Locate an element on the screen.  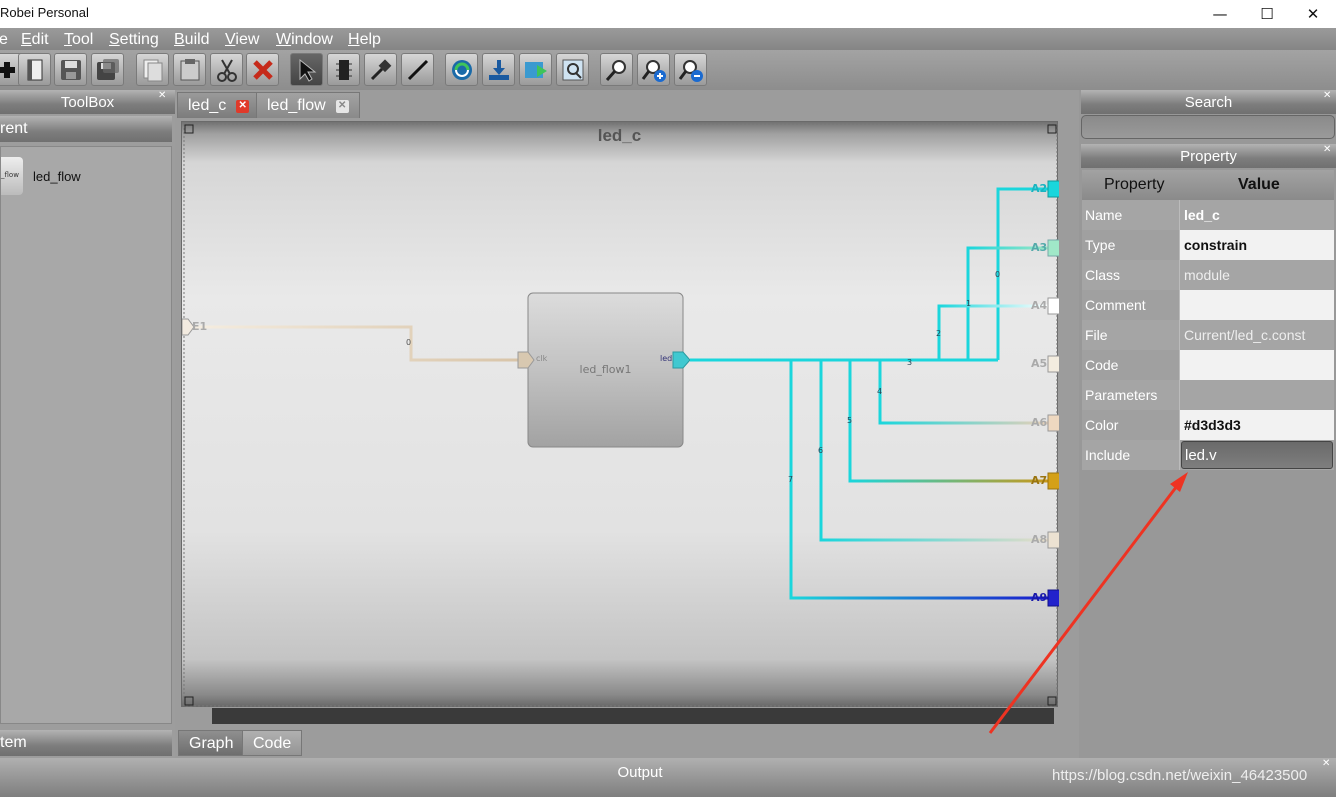
prop-row-color: Color #d3d3d3 is located at coordinates (1208, 425).